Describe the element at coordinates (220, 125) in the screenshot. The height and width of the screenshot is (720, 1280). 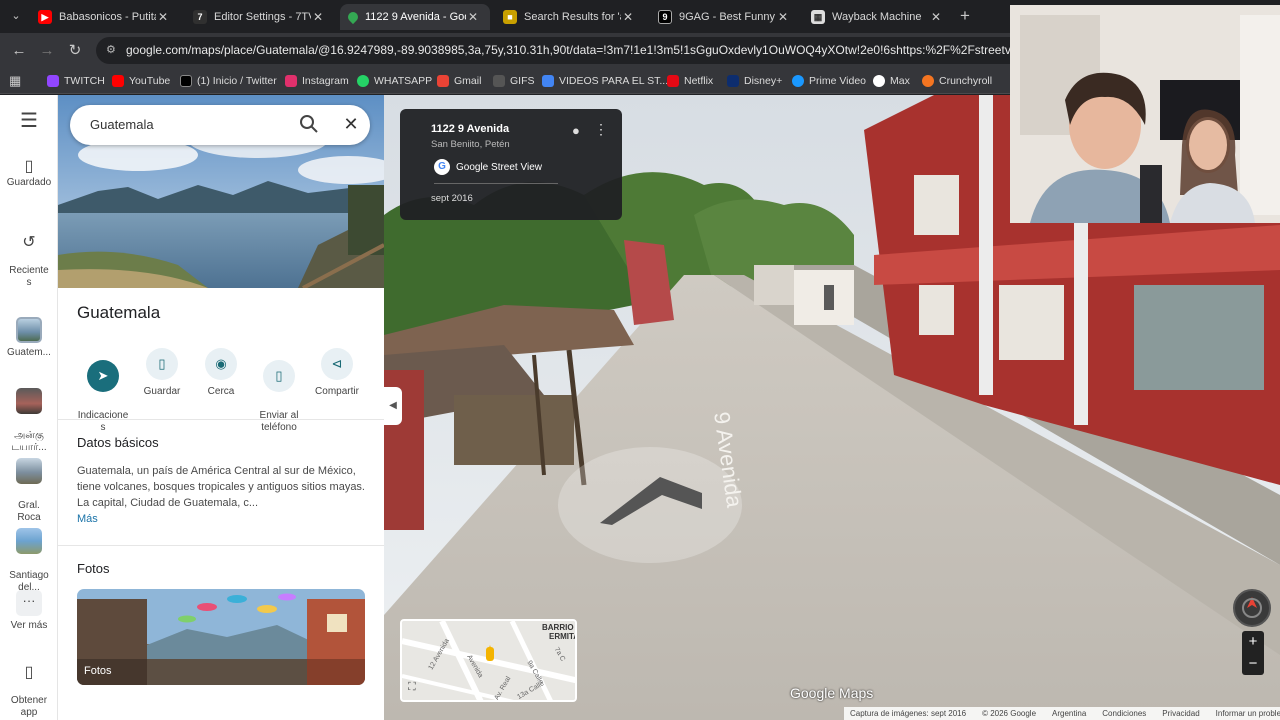
I see `search-box: Guatemala ✕` at that location.